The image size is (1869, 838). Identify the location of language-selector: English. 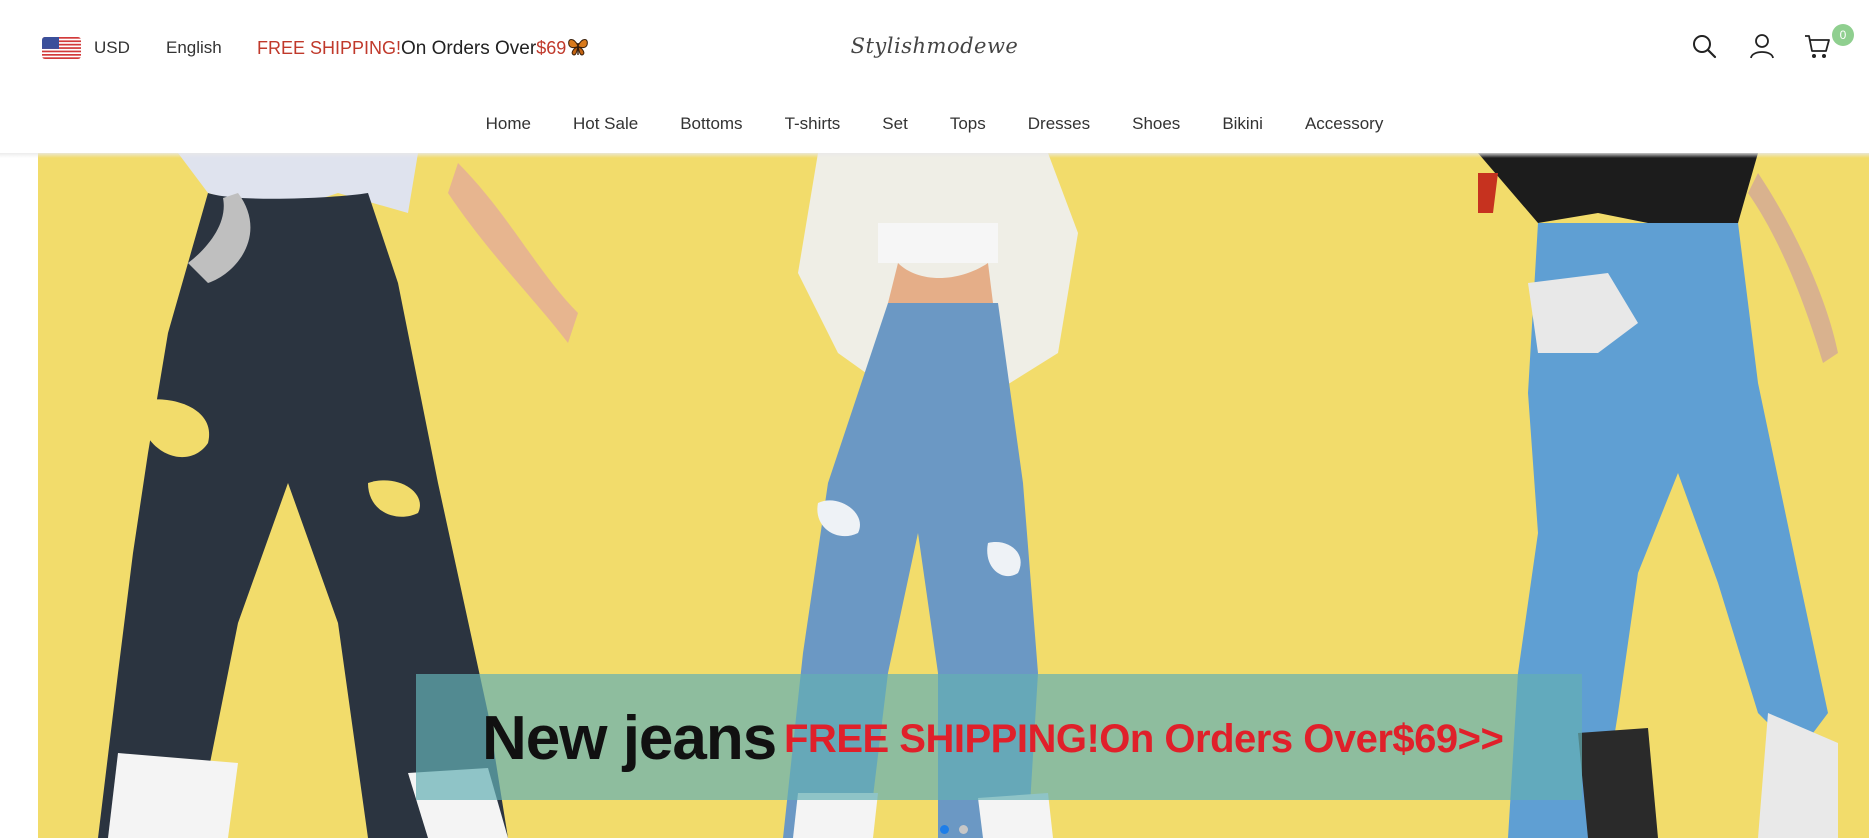
(194, 48).